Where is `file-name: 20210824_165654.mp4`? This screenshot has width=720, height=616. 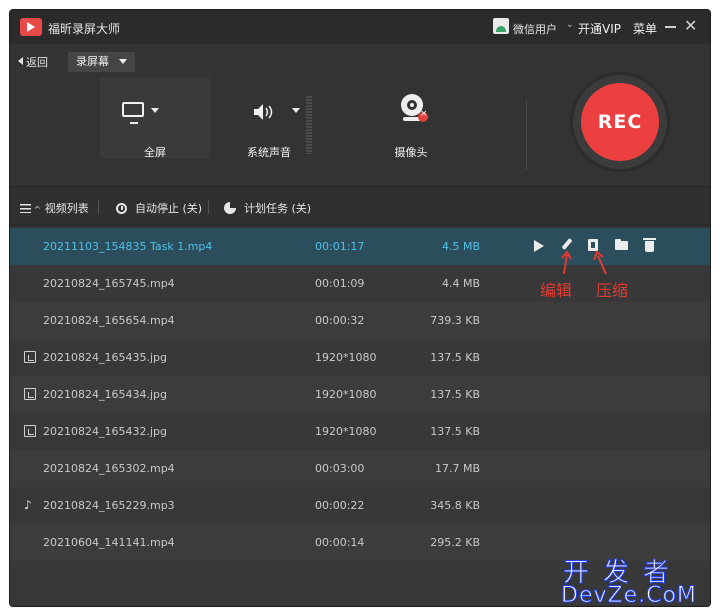 file-name: 20210824_165654.mp4 is located at coordinates (109, 320).